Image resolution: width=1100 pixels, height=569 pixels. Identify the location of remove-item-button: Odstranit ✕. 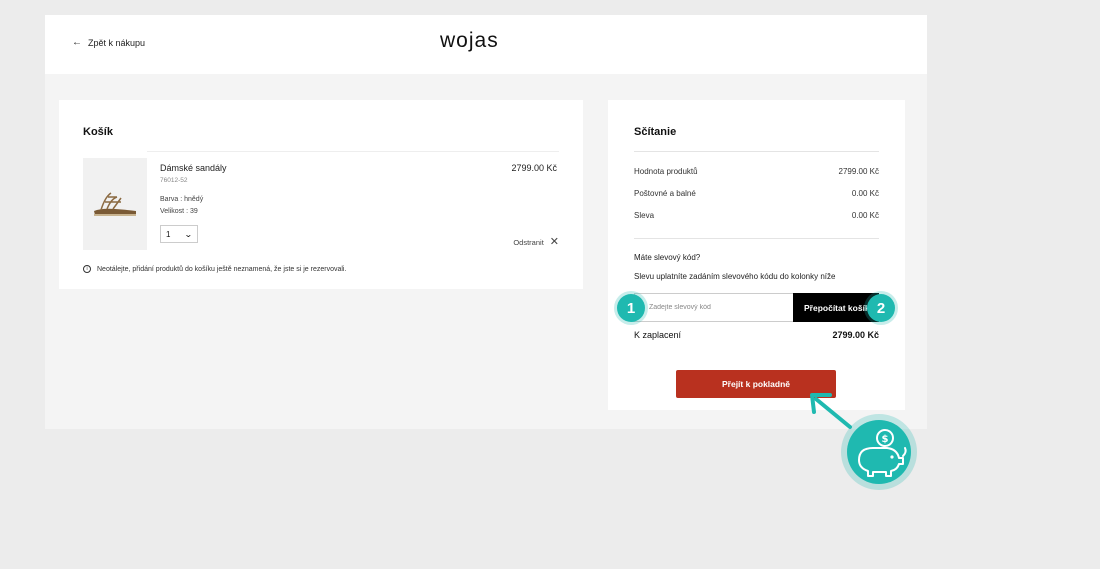
(536, 242).